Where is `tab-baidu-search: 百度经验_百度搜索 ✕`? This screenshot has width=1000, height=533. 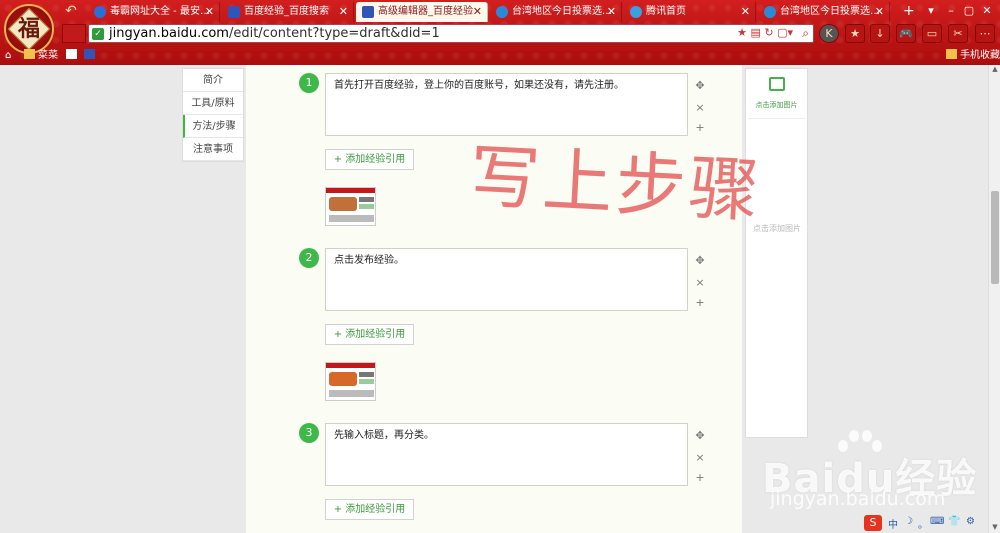
tab-baidu-search: 百度经验_百度搜索 ✕ is located at coordinates (288, 12).